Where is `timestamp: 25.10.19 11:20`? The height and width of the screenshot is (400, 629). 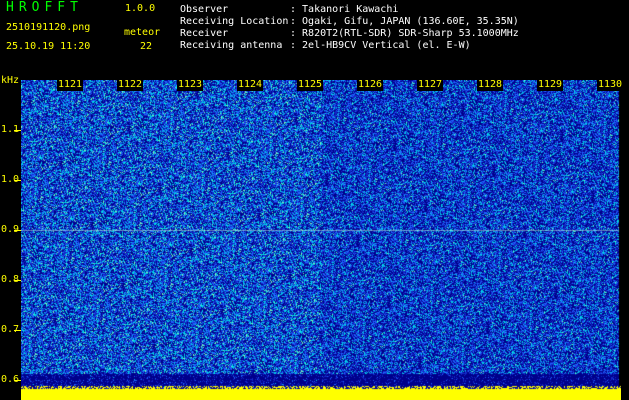
timestamp: 25.10.19 11:20 is located at coordinates (48, 46).